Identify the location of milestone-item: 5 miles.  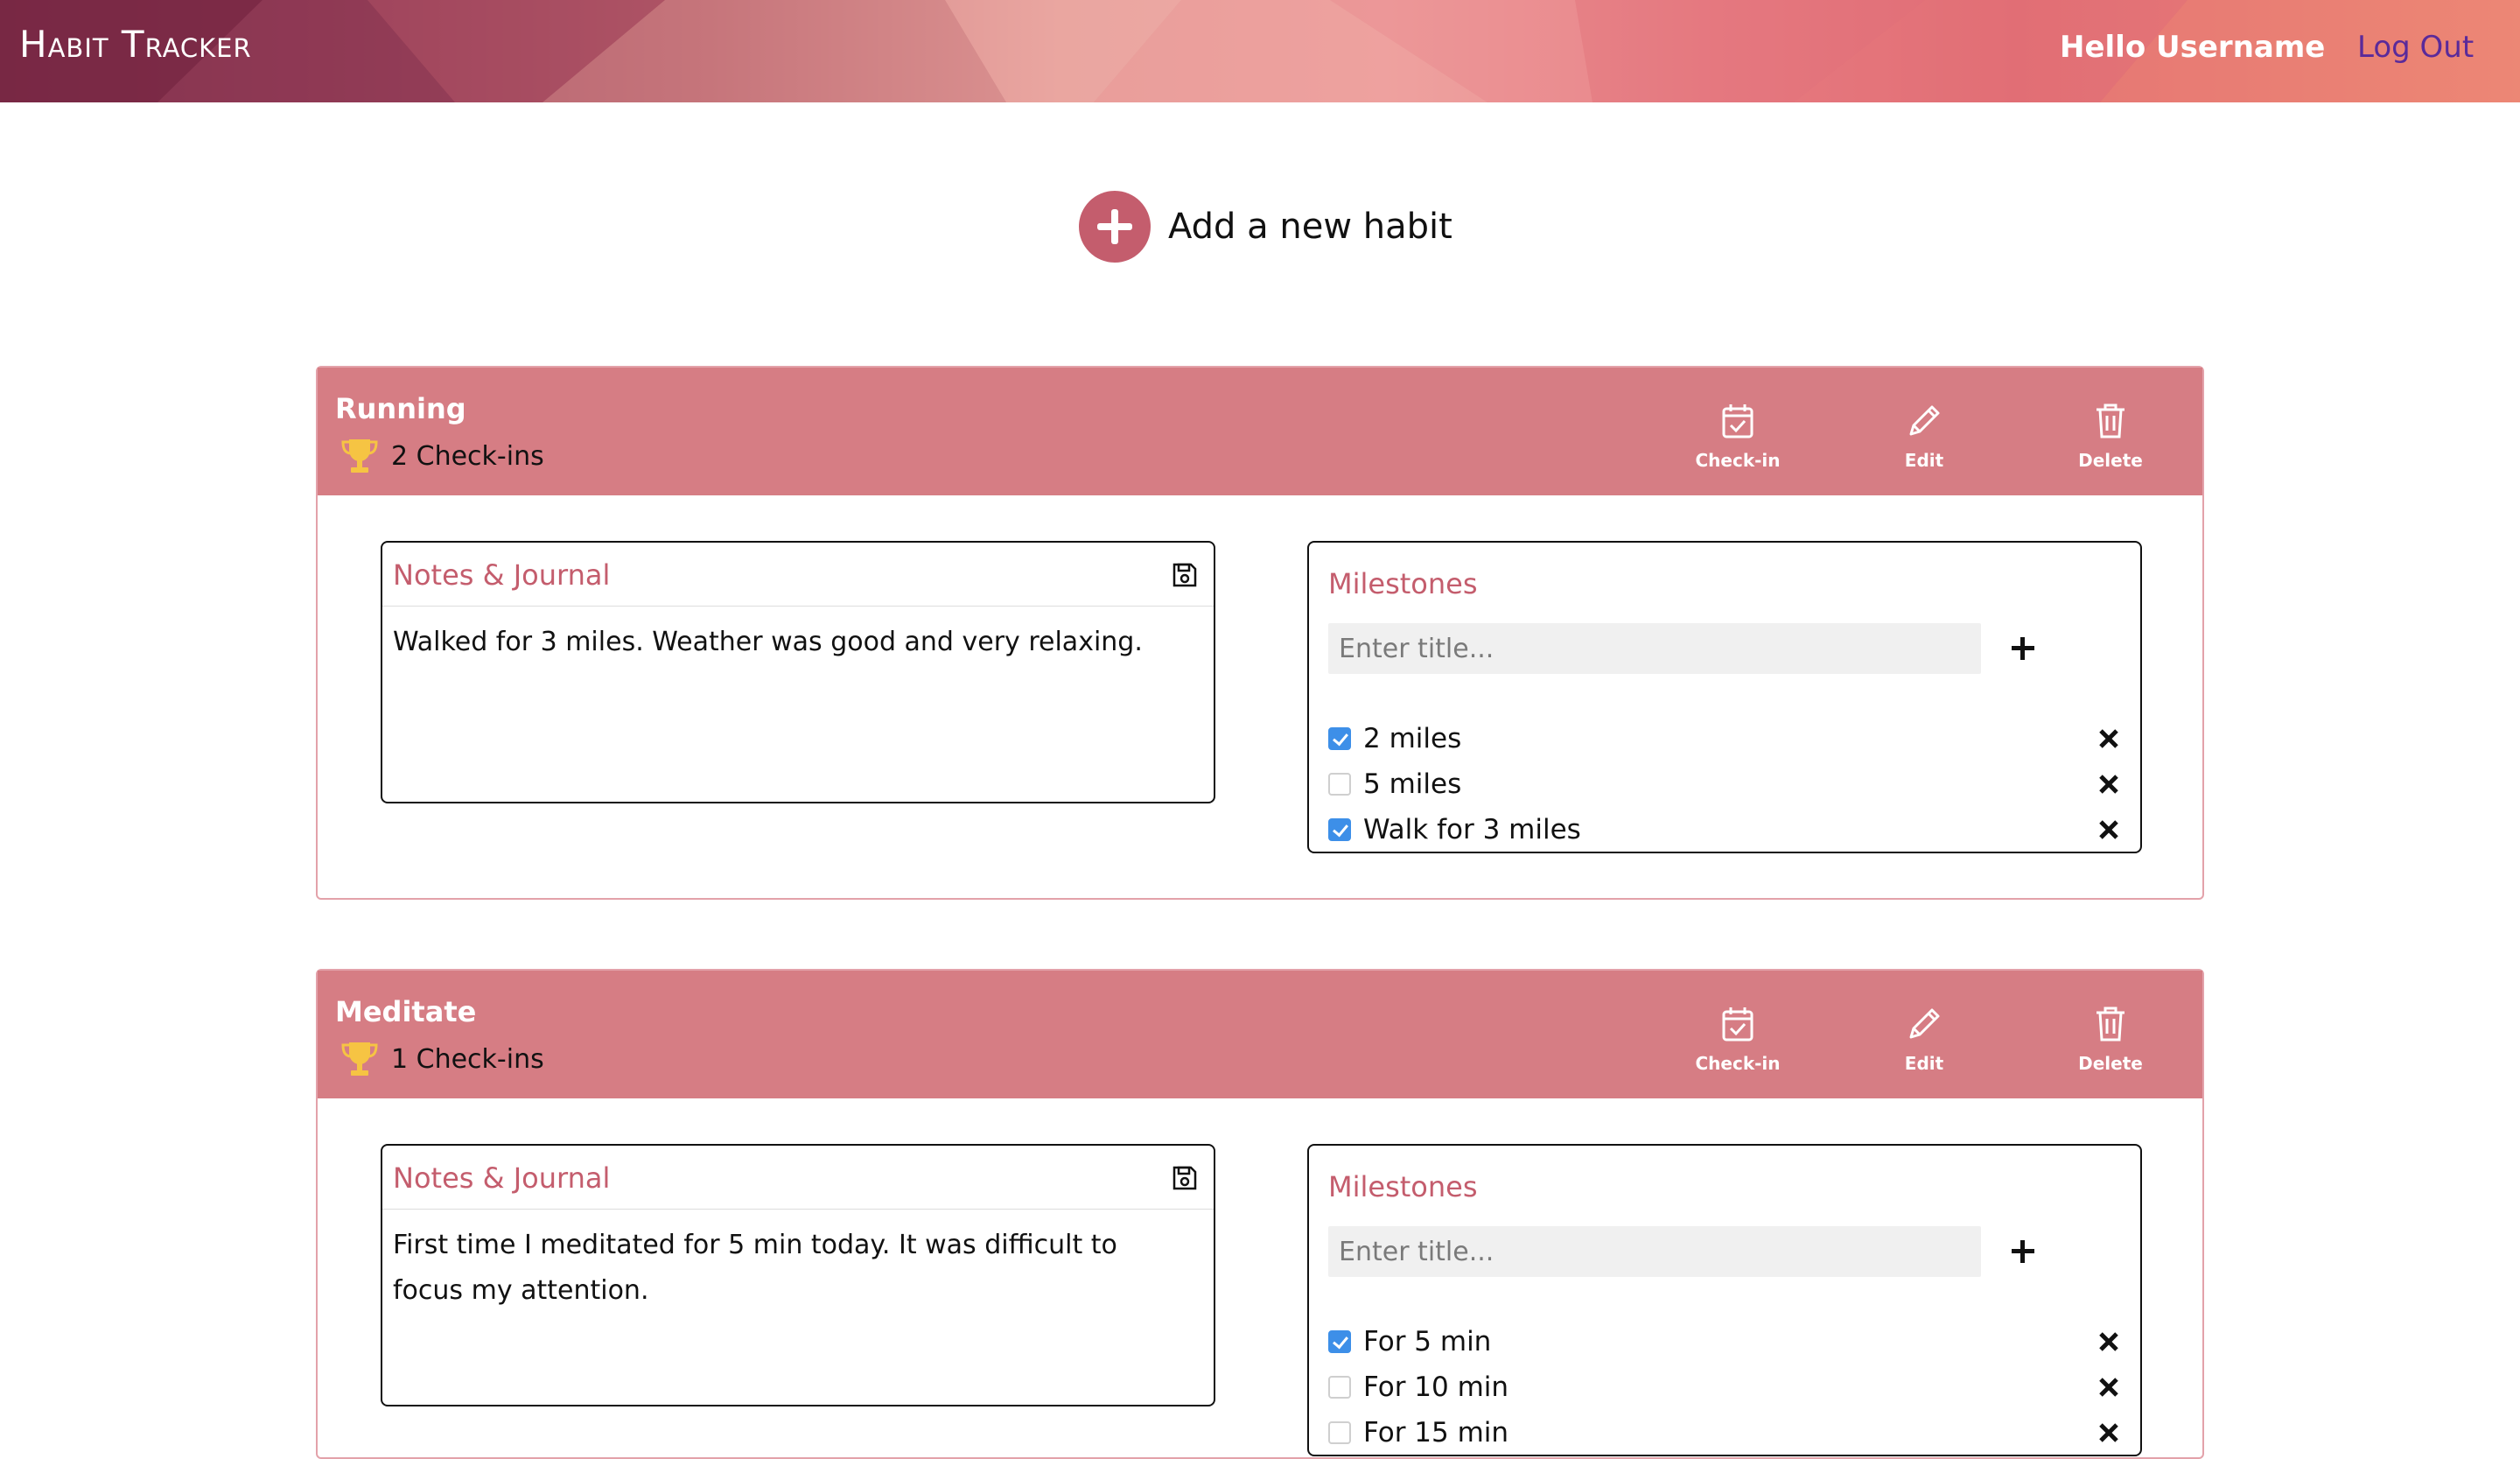
(1723, 784).